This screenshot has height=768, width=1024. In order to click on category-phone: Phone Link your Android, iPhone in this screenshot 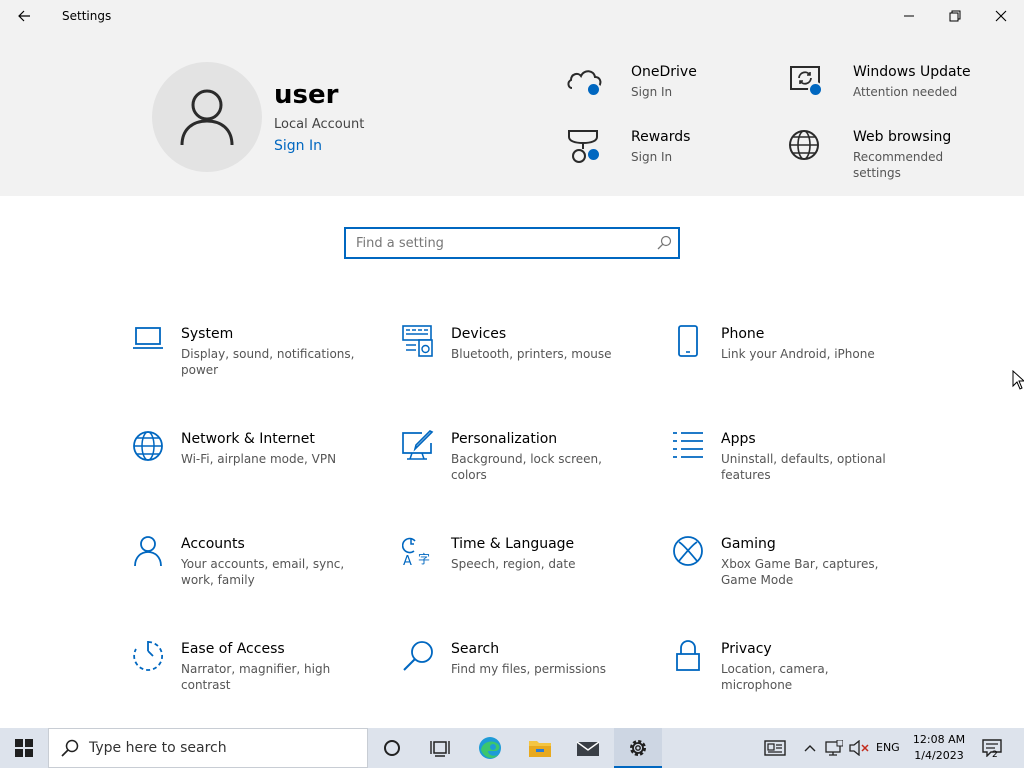, I will do `click(791, 365)`.